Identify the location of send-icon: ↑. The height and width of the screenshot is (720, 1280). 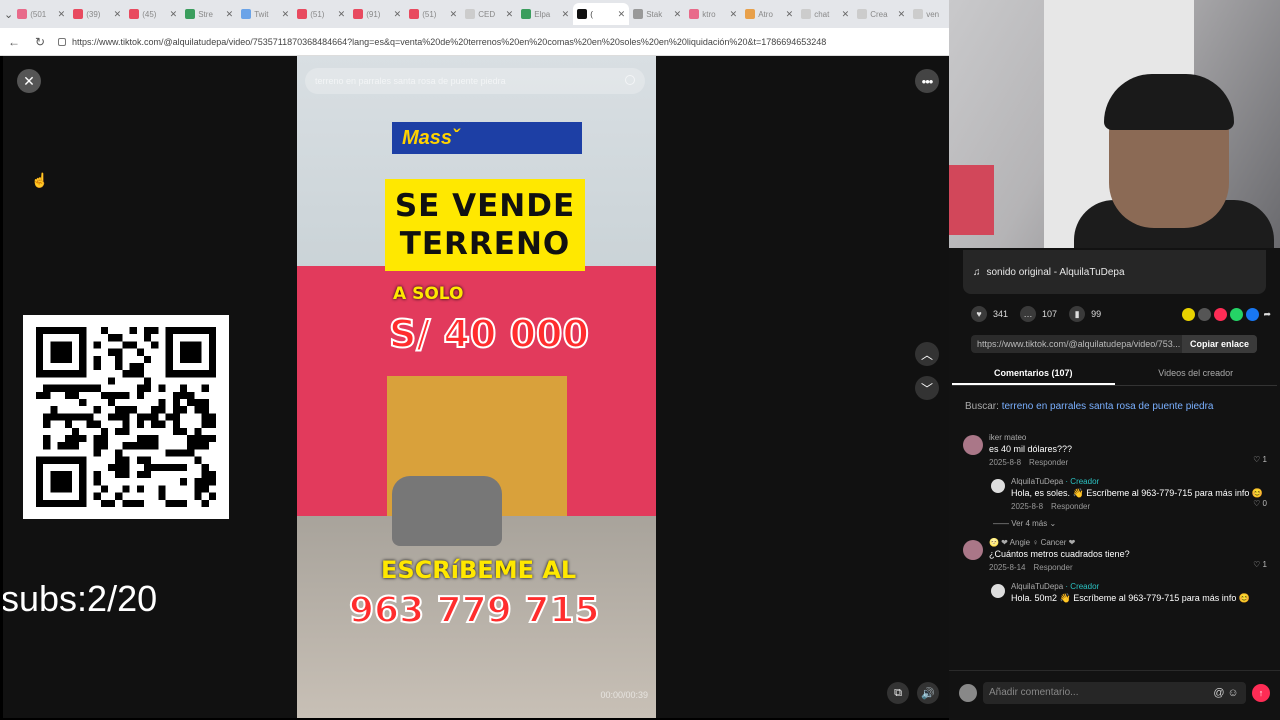
(1261, 692).